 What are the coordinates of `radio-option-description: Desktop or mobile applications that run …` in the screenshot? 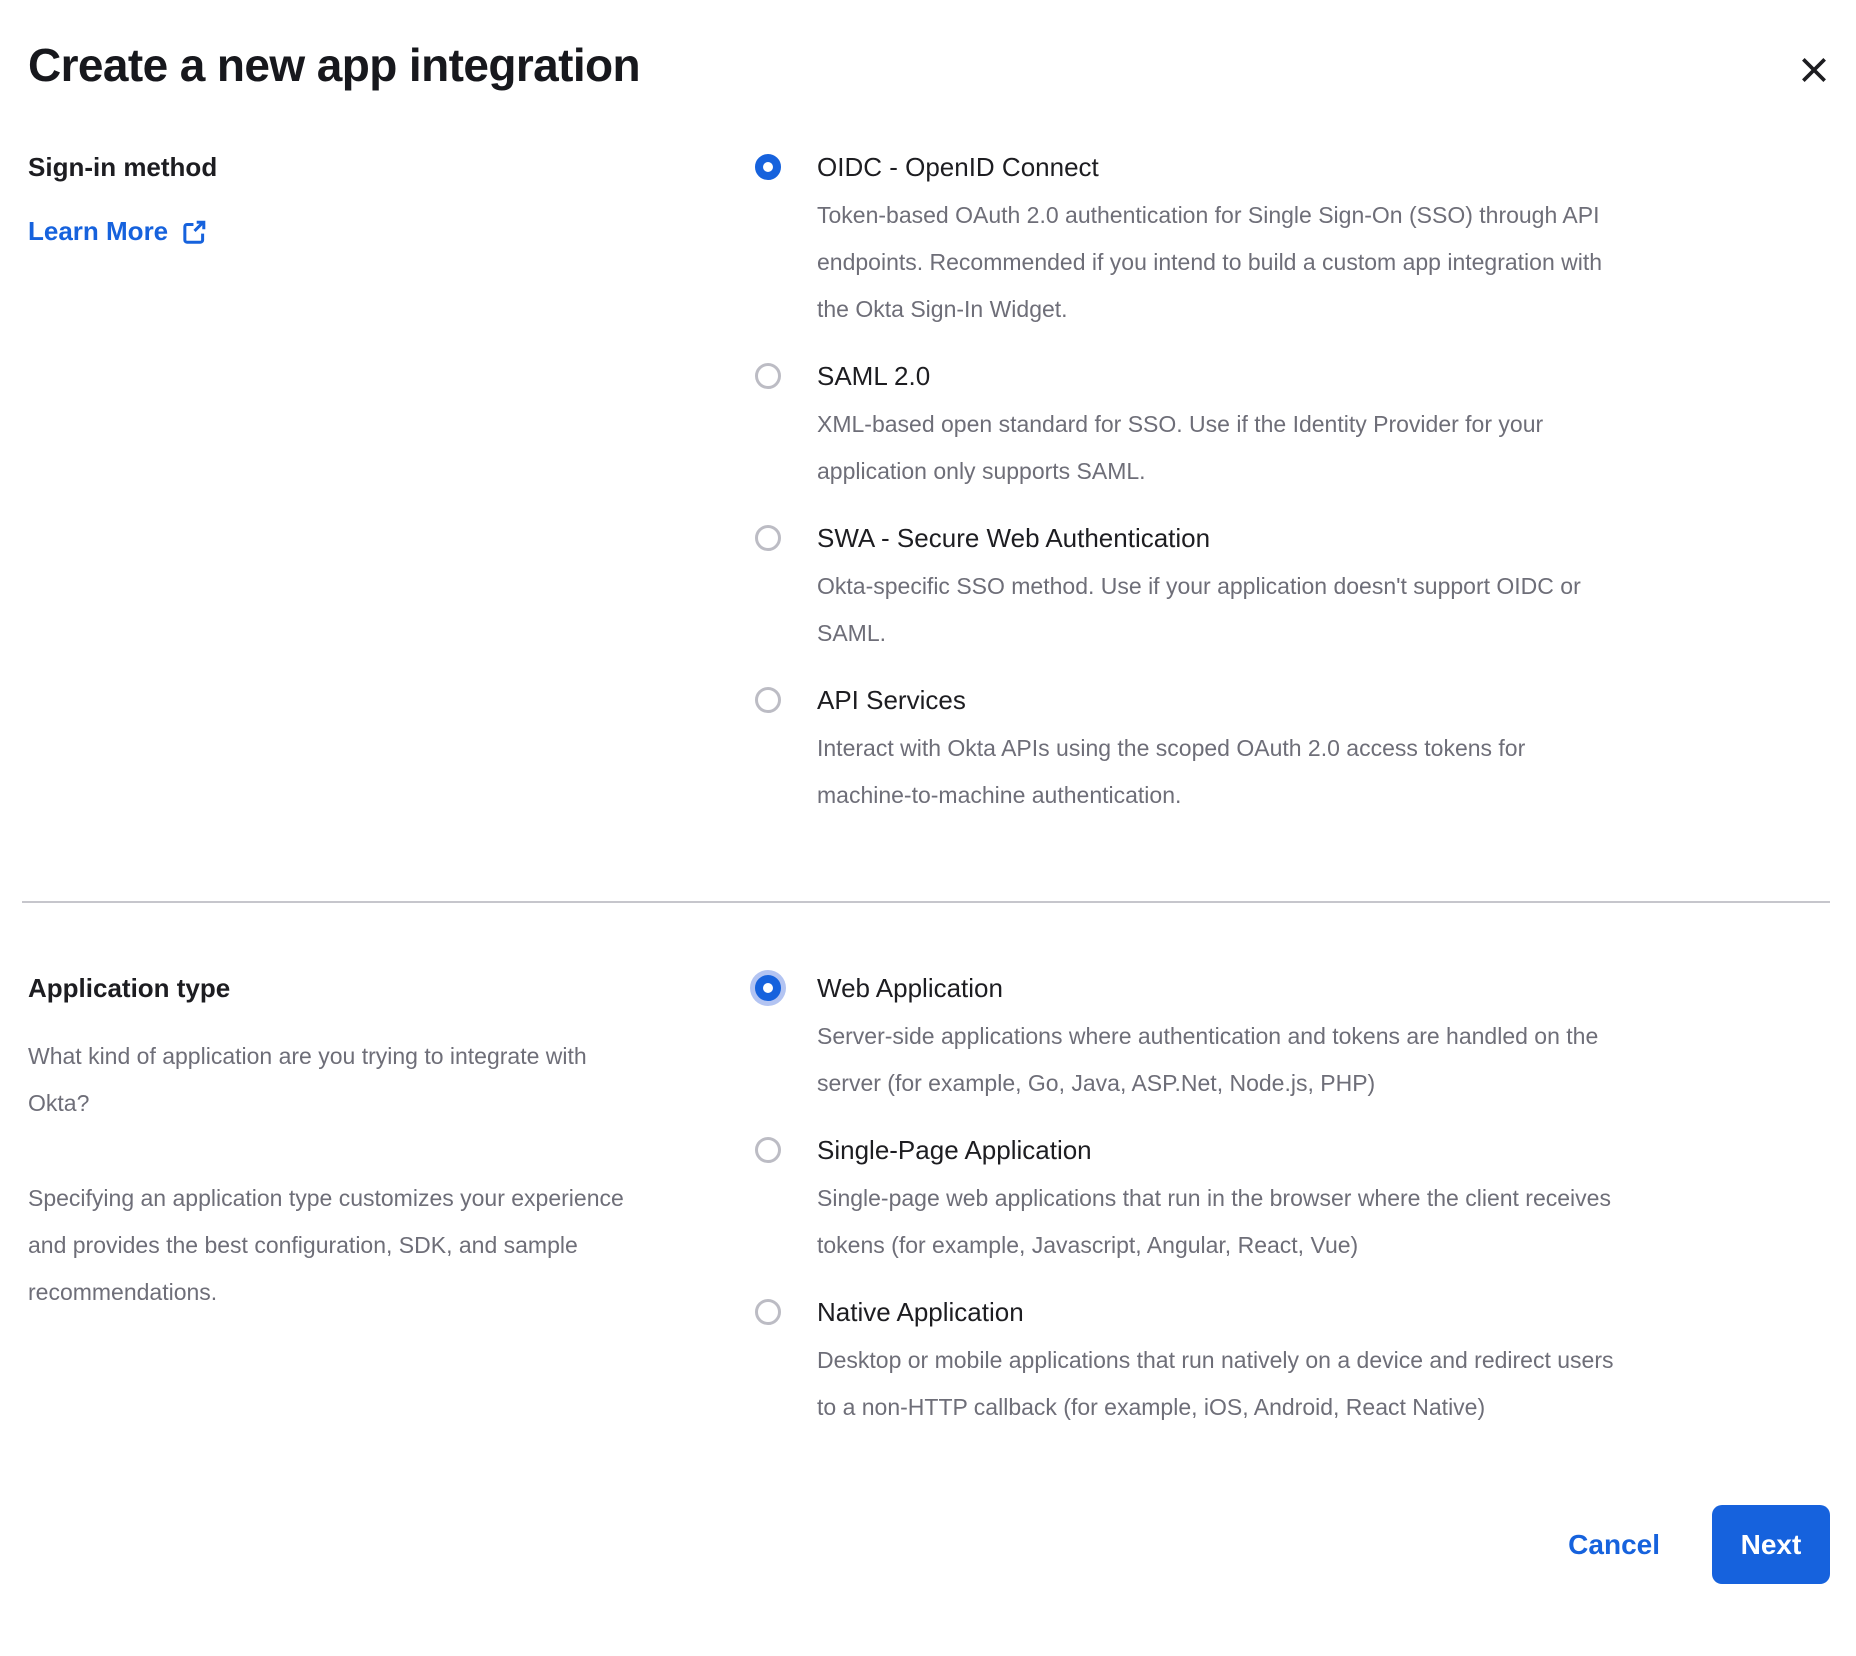 It's located at (1215, 1383).